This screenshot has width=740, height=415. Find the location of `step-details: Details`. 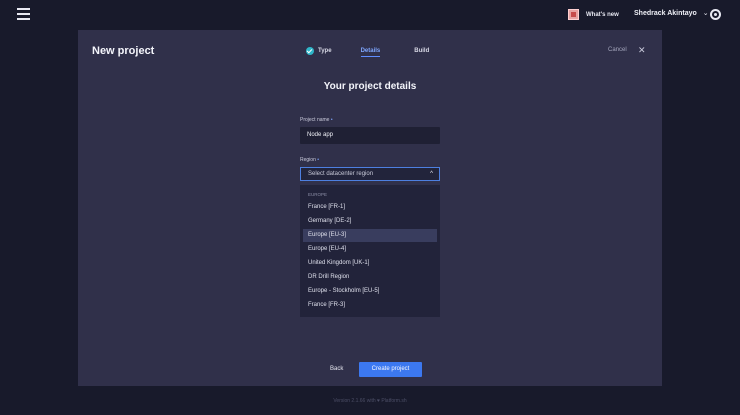

step-details: Details is located at coordinates (370, 52).